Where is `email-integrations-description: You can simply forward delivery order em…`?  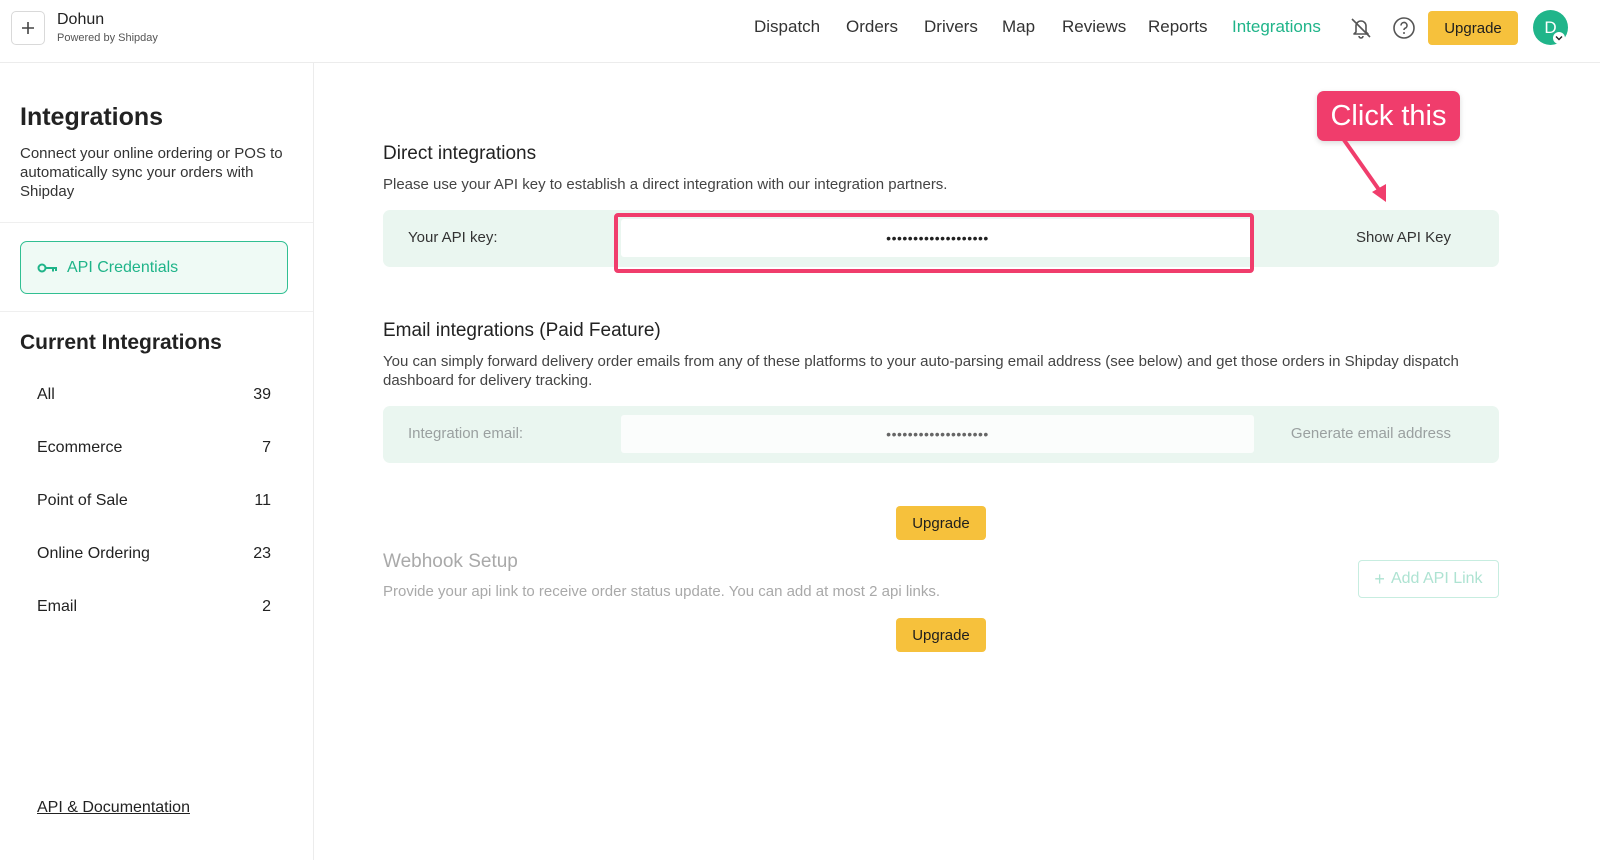 email-integrations-description: You can simply forward delivery order em… is located at coordinates (921, 371).